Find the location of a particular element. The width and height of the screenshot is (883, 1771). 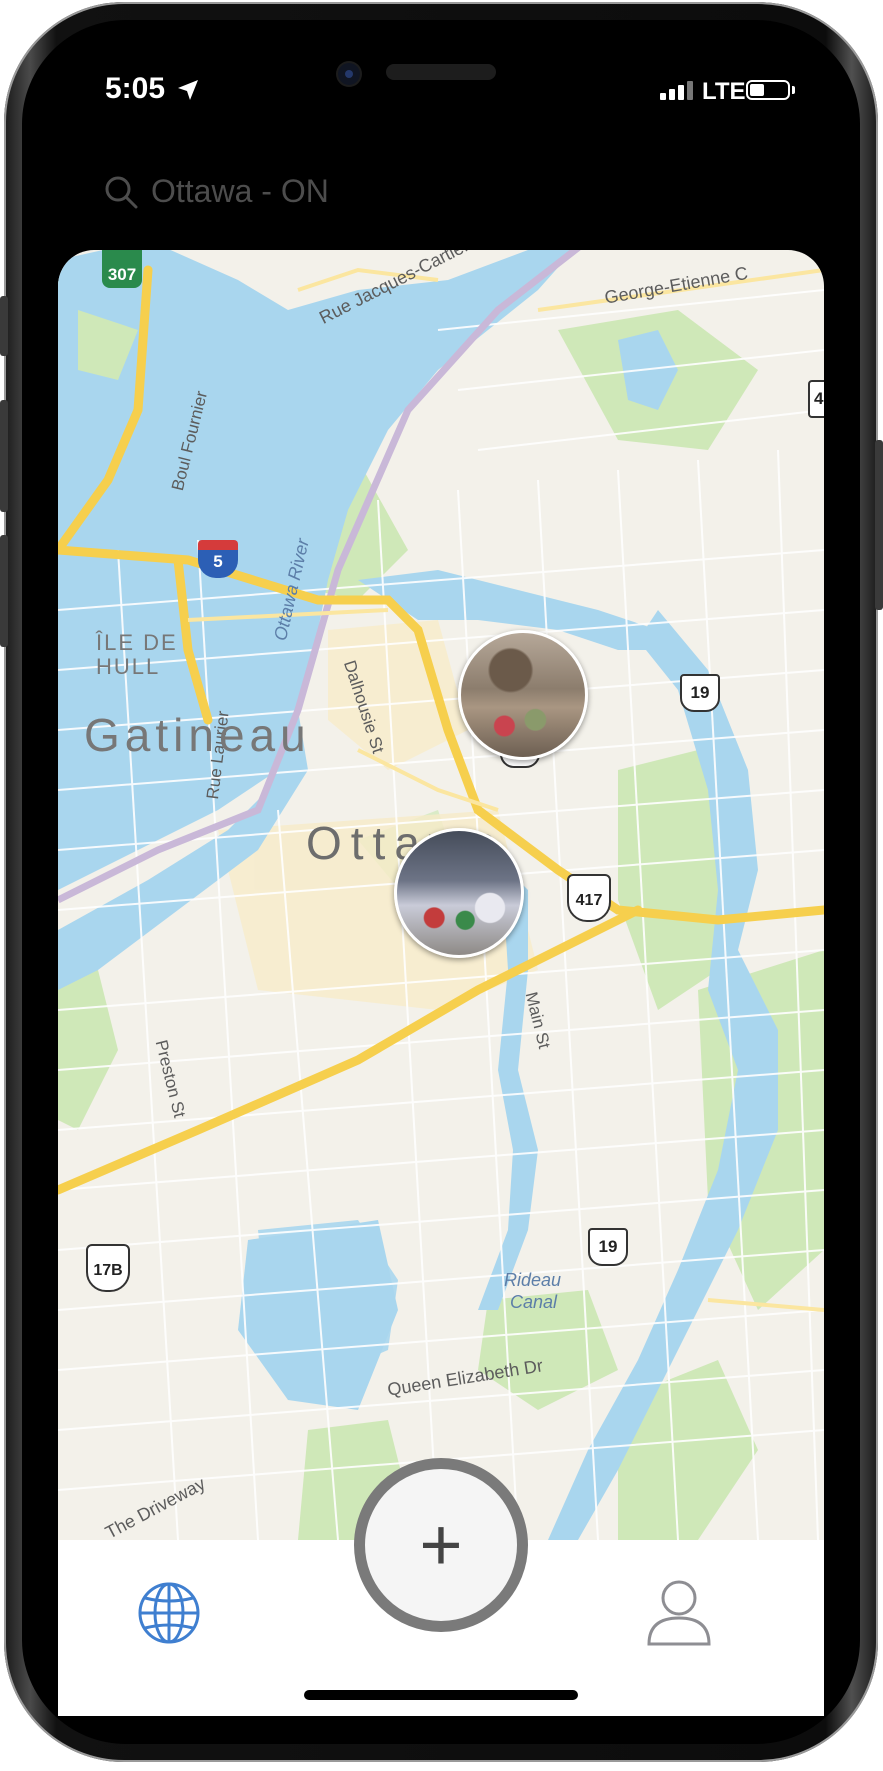

label-gatineau: Gatineau is located at coordinates (197, 735).